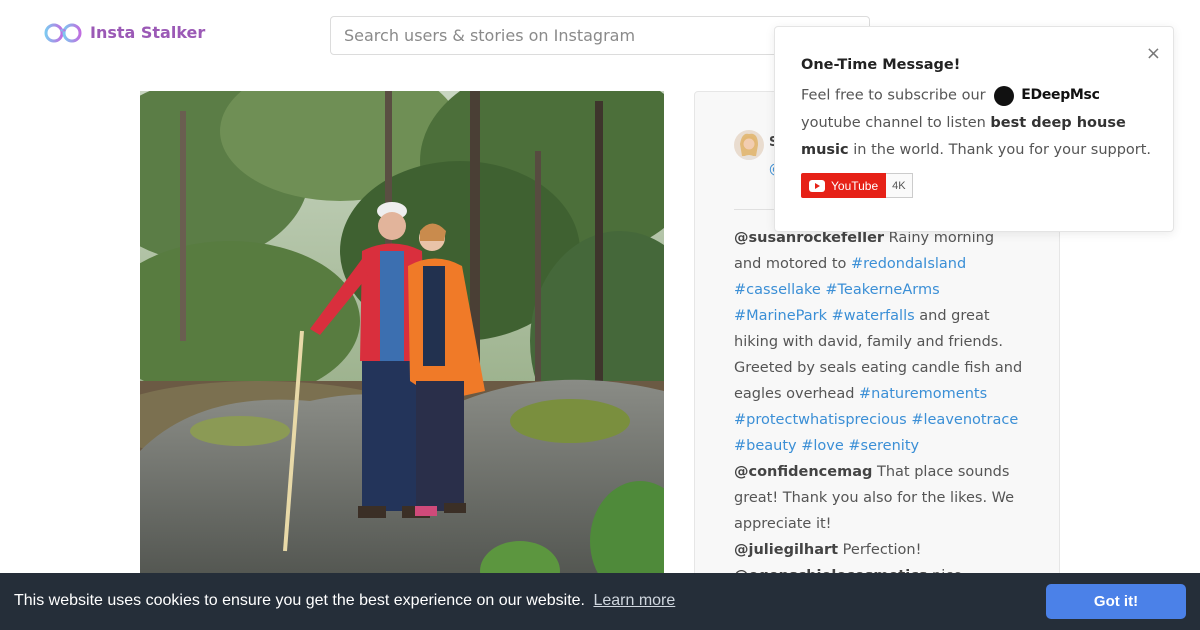 Image resolution: width=1200 pixels, height=630 pixels. What do you see at coordinates (908, 264) in the screenshot?
I see `hashtag-link: #redondaIsland` at bounding box center [908, 264].